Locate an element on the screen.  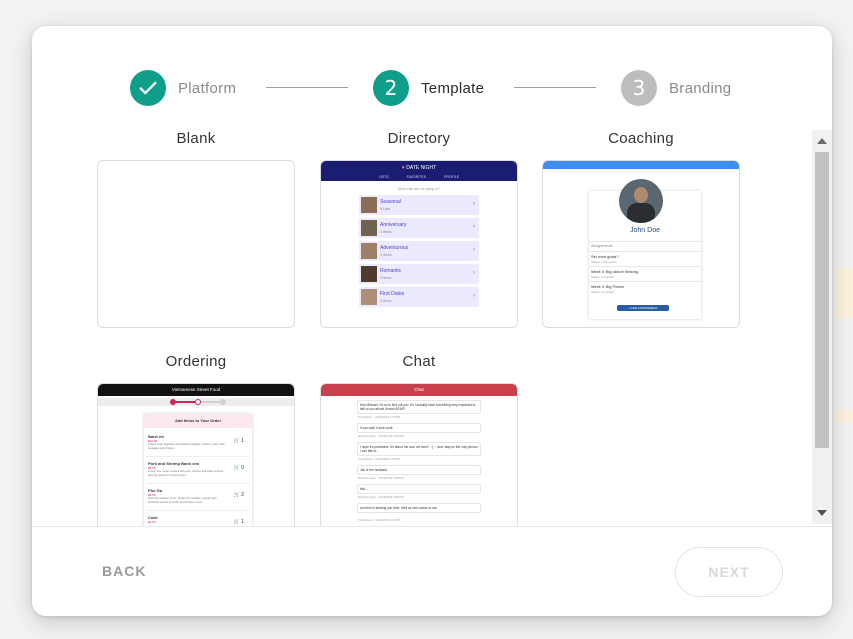
chat-message-meta: Tina Bowen · 10/13/2019 4:41 PM is located at coordinates (379, 520).